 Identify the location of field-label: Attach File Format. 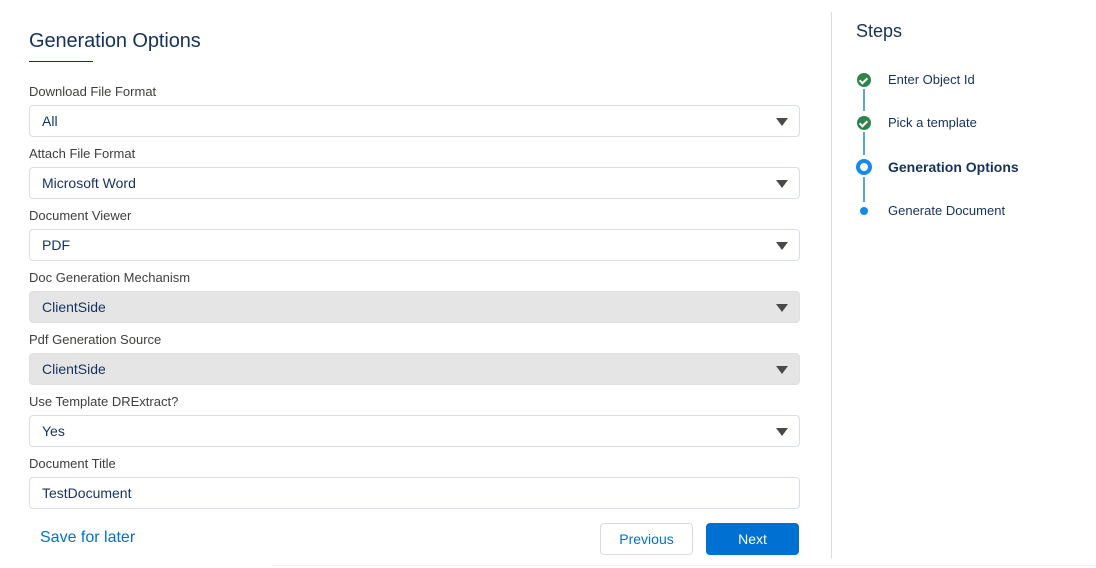
(82, 153).